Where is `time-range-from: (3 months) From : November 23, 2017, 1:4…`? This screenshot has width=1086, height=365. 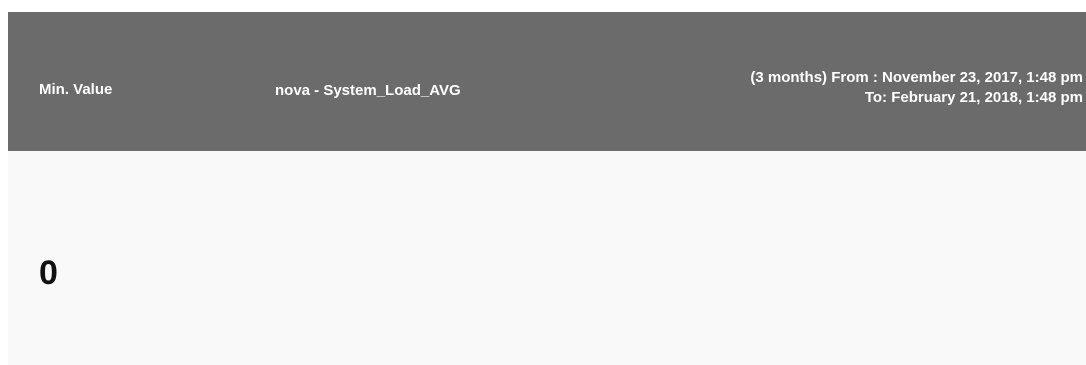
time-range-from: (3 months) From : November 23, 2017, 1:4… is located at coordinates (916, 77).